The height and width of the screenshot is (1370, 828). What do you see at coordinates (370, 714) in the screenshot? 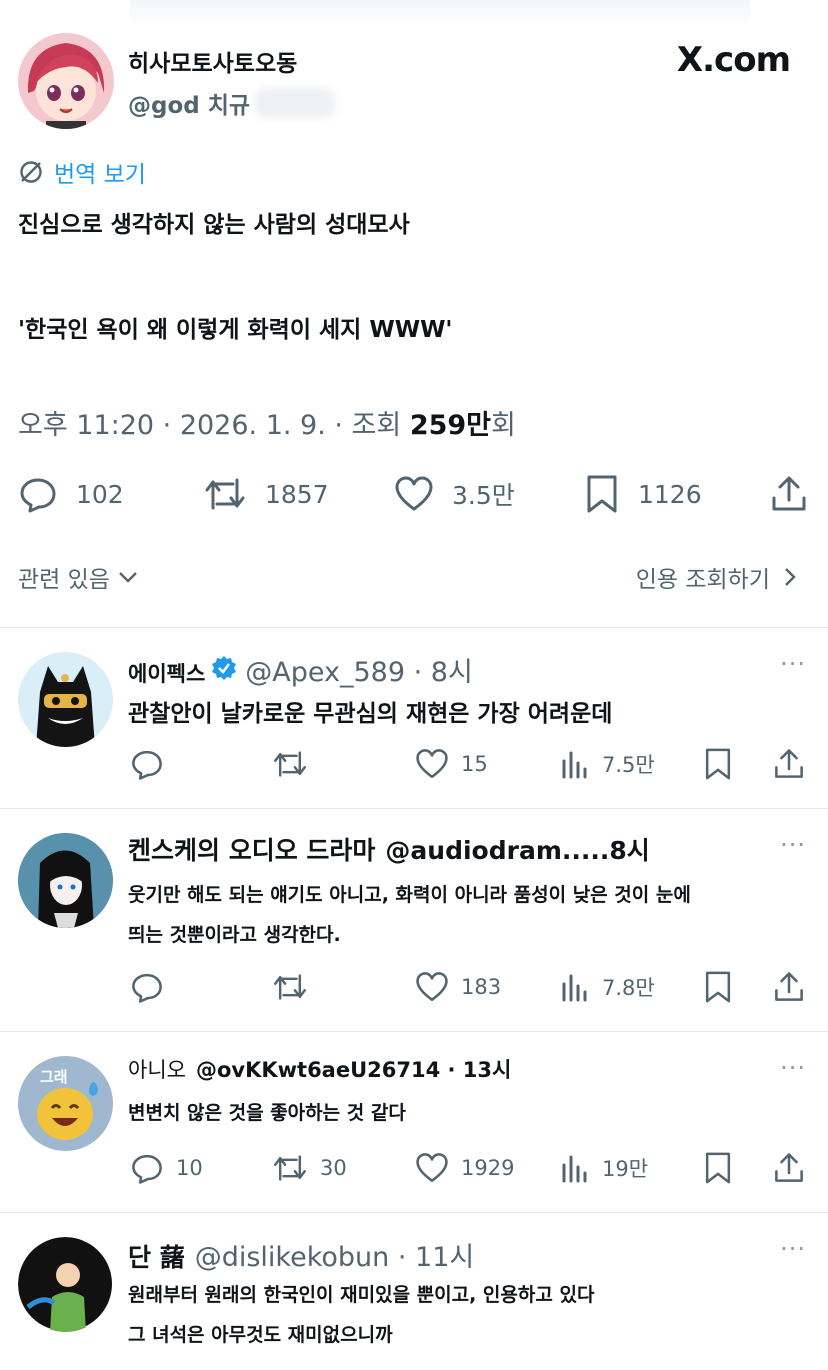
I see `reply-text: 관찰안이 날카로운 무관심의 재현은 가장 어려운데` at bounding box center [370, 714].